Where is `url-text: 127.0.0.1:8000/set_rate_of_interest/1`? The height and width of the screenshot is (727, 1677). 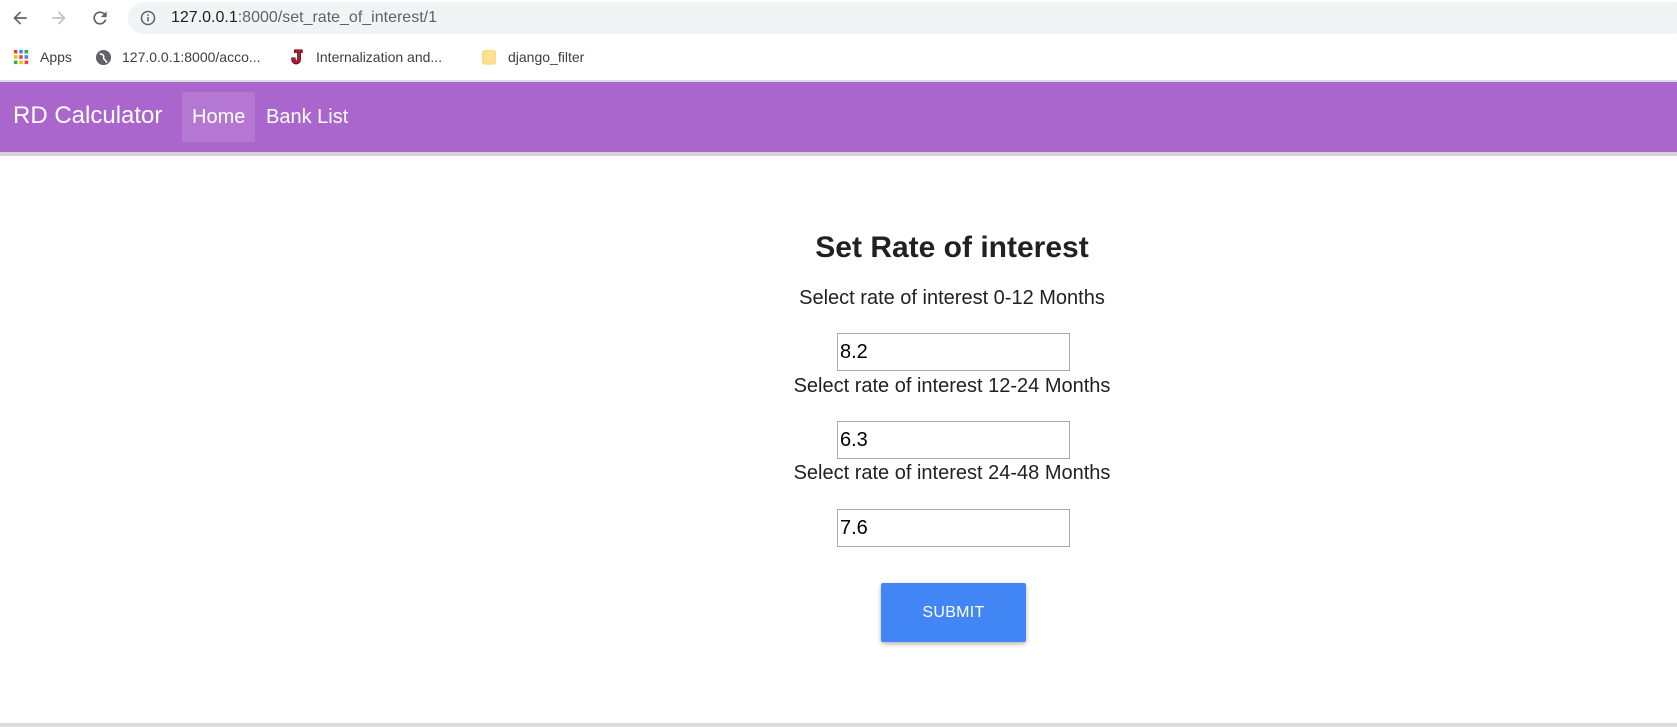
url-text: 127.0.0.1:8000/set_rate_of_interest/1 is located at coordinates (304, 18).